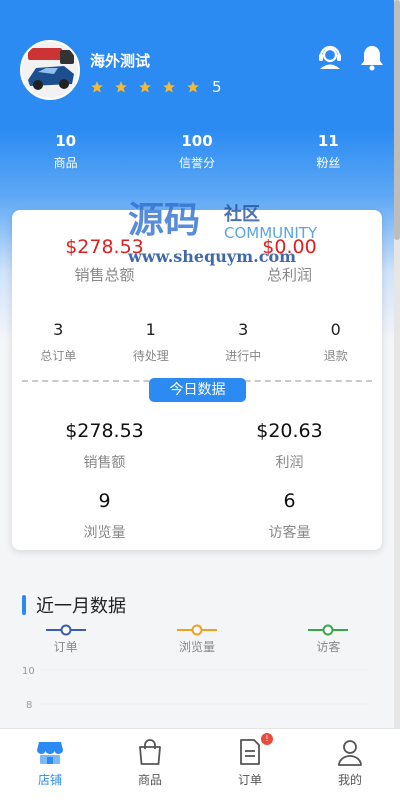  I want to click on stat-label: 商品, so click(65, 163).